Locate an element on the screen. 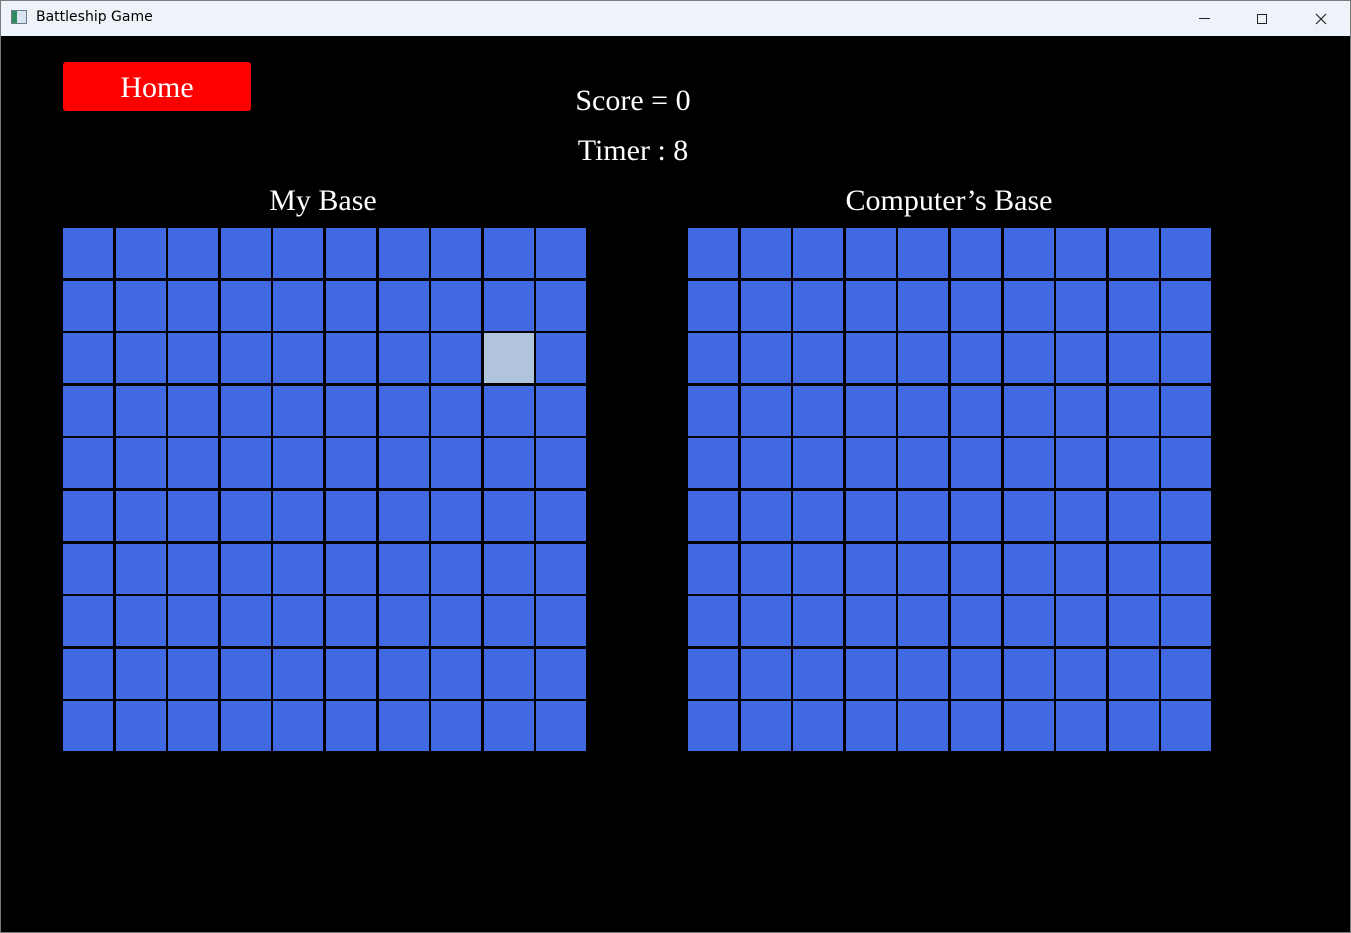  my-base-cell-r9-c10 is located at coordinates (561, 673).